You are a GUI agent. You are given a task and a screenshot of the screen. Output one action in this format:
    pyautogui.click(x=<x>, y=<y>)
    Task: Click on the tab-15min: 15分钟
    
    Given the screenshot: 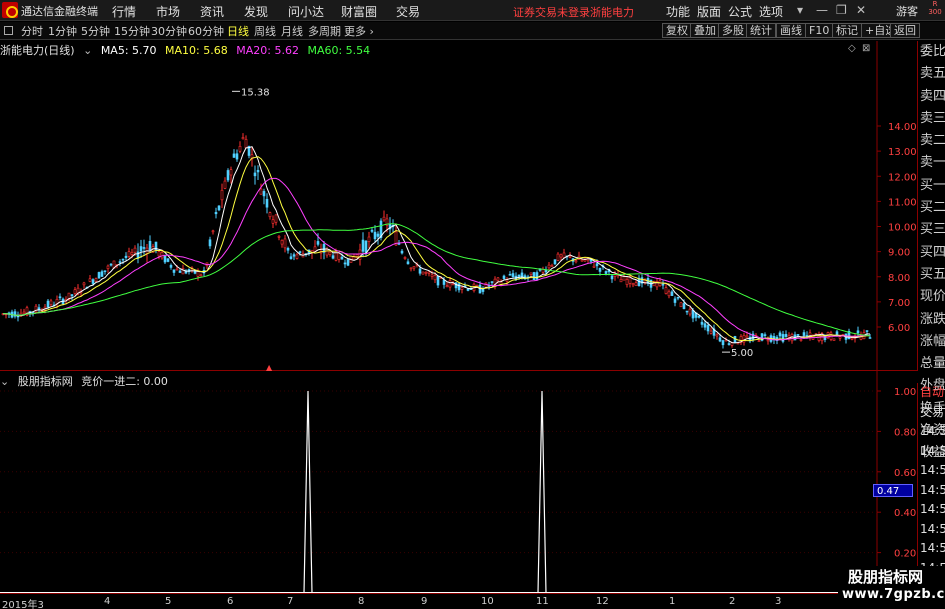 What is the action you would take?
    pyautogui.click(x=132, y=31)
    